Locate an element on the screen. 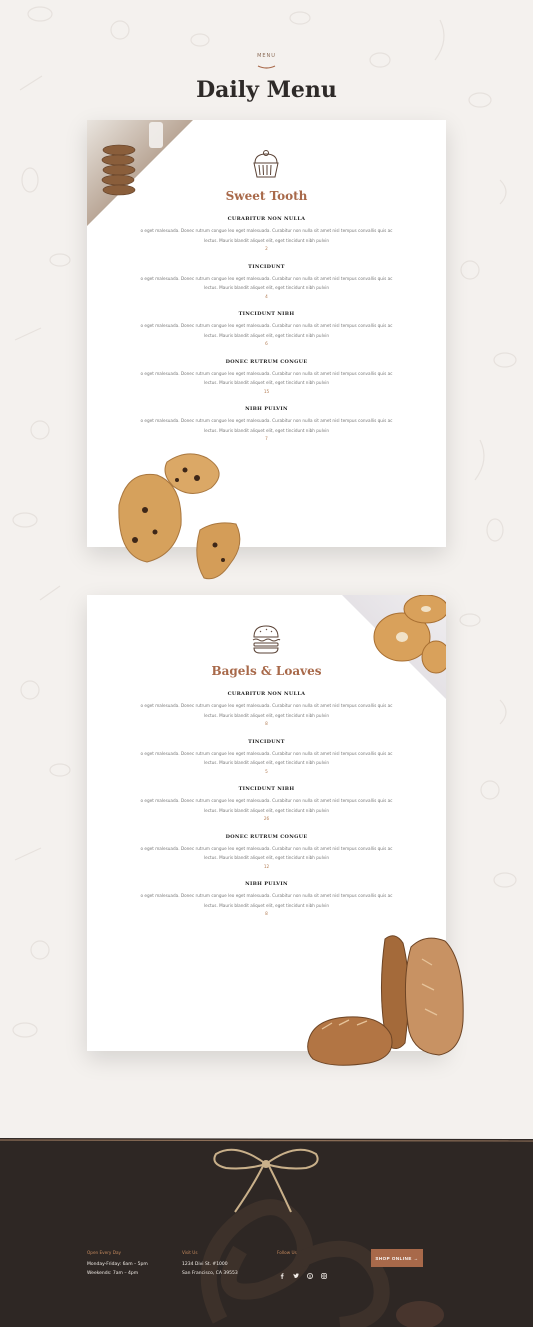 This screenshot has width=533, height=1327. footer-hours-title: Open Every Day is located at coordinates (104, 1252).